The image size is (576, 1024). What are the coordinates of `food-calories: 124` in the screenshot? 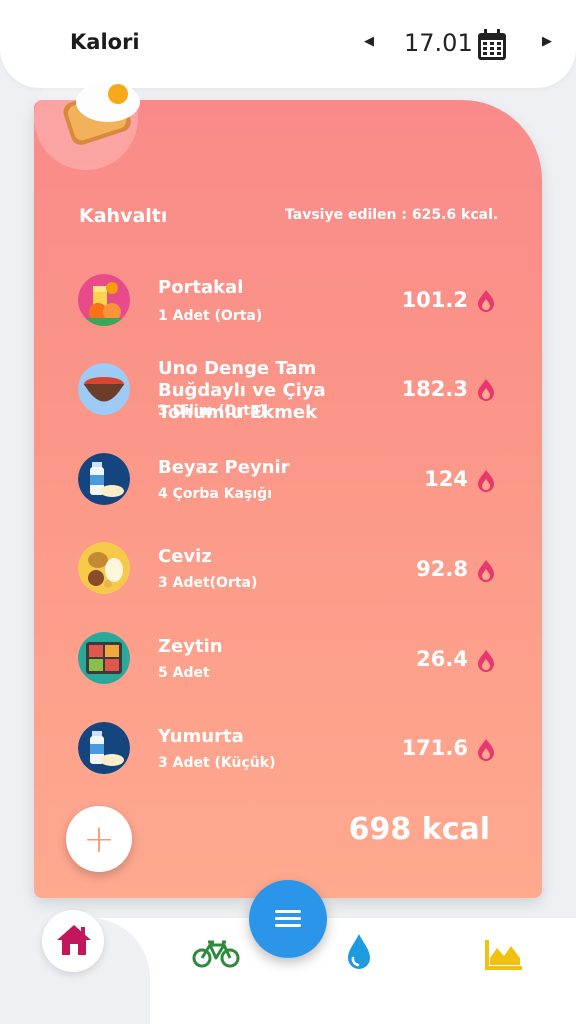 It's located at (446, 479).